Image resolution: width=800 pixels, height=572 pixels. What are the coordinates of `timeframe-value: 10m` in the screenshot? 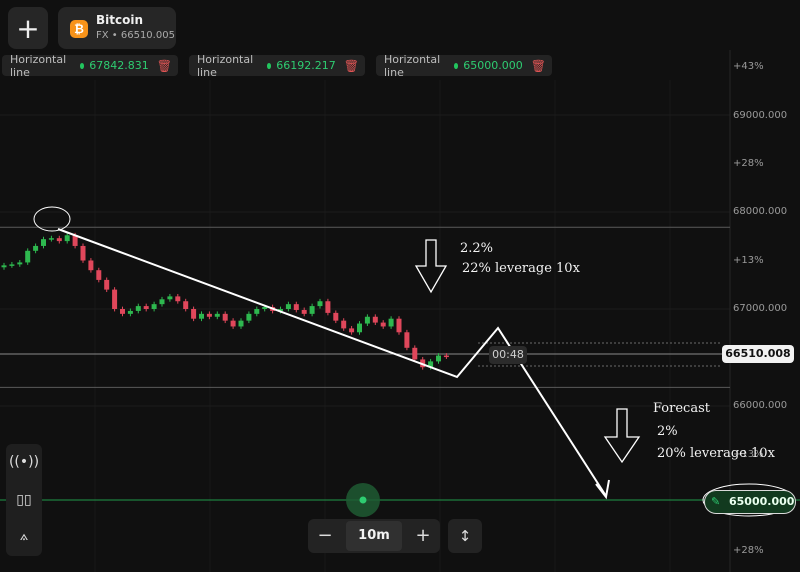 It's located at (374, 536).